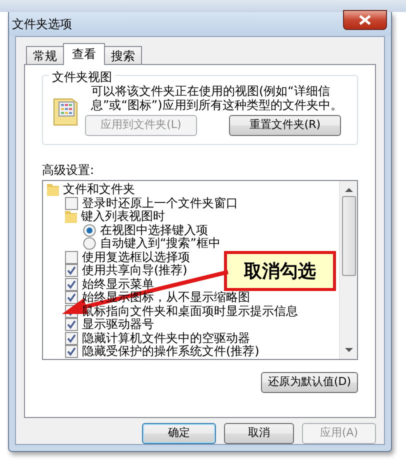 This screenshot has width=406, height=462. Describe the element at coordinates (166, 338) in the screenshot. I see `setting-label: 隐藏计算机文件夹中的空驱动器` at that location.